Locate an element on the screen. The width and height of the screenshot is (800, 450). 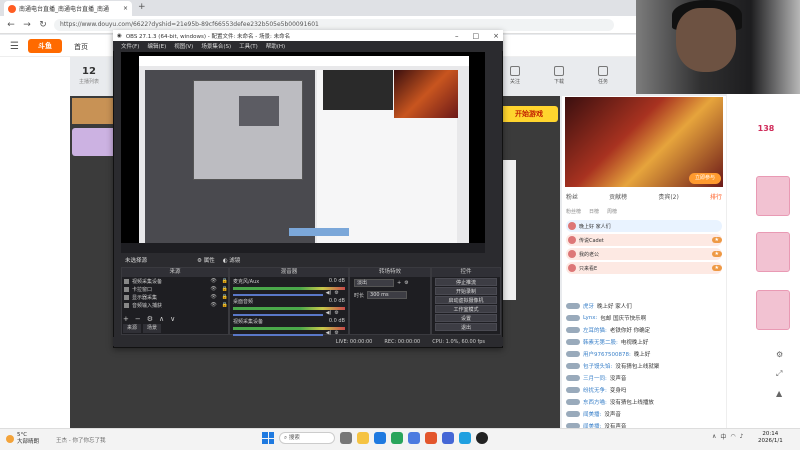
taskbar-clock: 20:14 2026/1/1 is located at coordinates (770, 438).